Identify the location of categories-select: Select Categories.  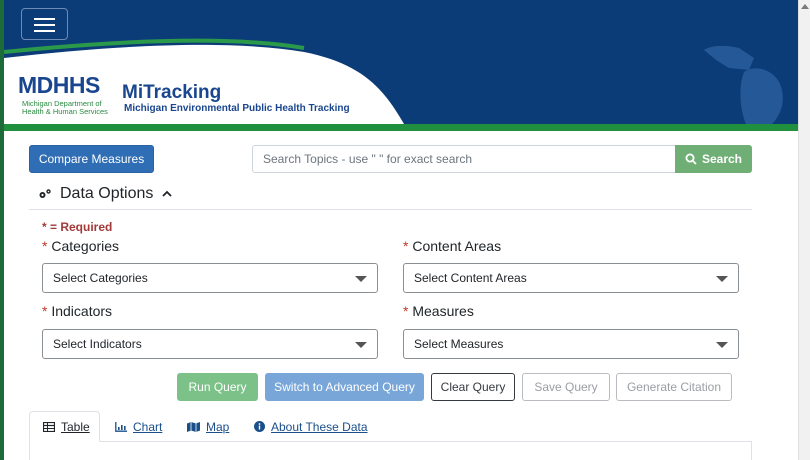
(210, 278).